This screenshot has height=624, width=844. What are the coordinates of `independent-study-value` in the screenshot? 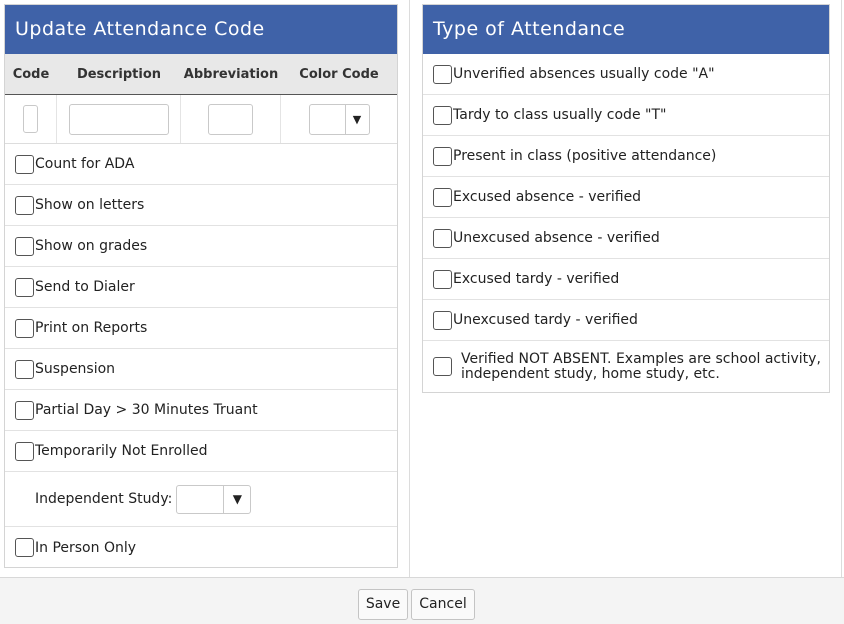 It's located at (201, 499).